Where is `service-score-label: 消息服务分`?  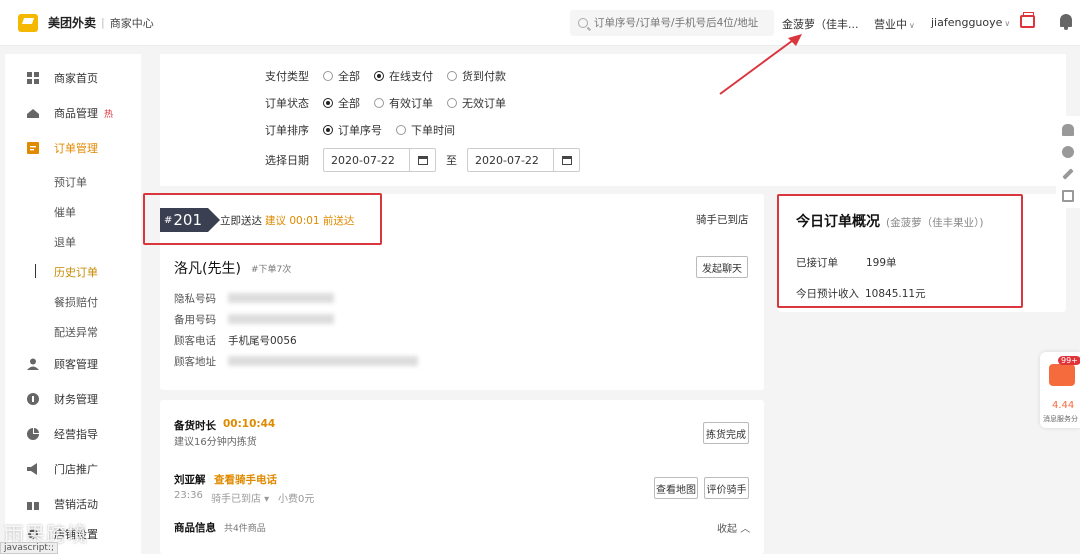 service-score-label: 消息服务分 is located at coordinates (1060, 419).